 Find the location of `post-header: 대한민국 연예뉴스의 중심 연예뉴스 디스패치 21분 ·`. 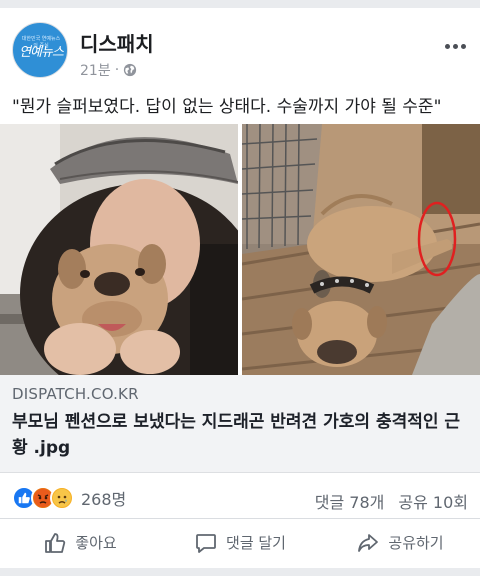

post-header: 대한민국 연예뉴스의 중심 연예뉴스 디스패치 21분 · is located at coordinates (240, 52).